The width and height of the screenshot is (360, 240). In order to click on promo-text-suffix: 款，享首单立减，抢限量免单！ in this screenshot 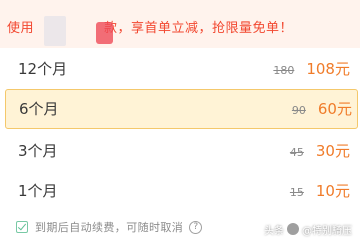, I will do `click(199, 28)`.